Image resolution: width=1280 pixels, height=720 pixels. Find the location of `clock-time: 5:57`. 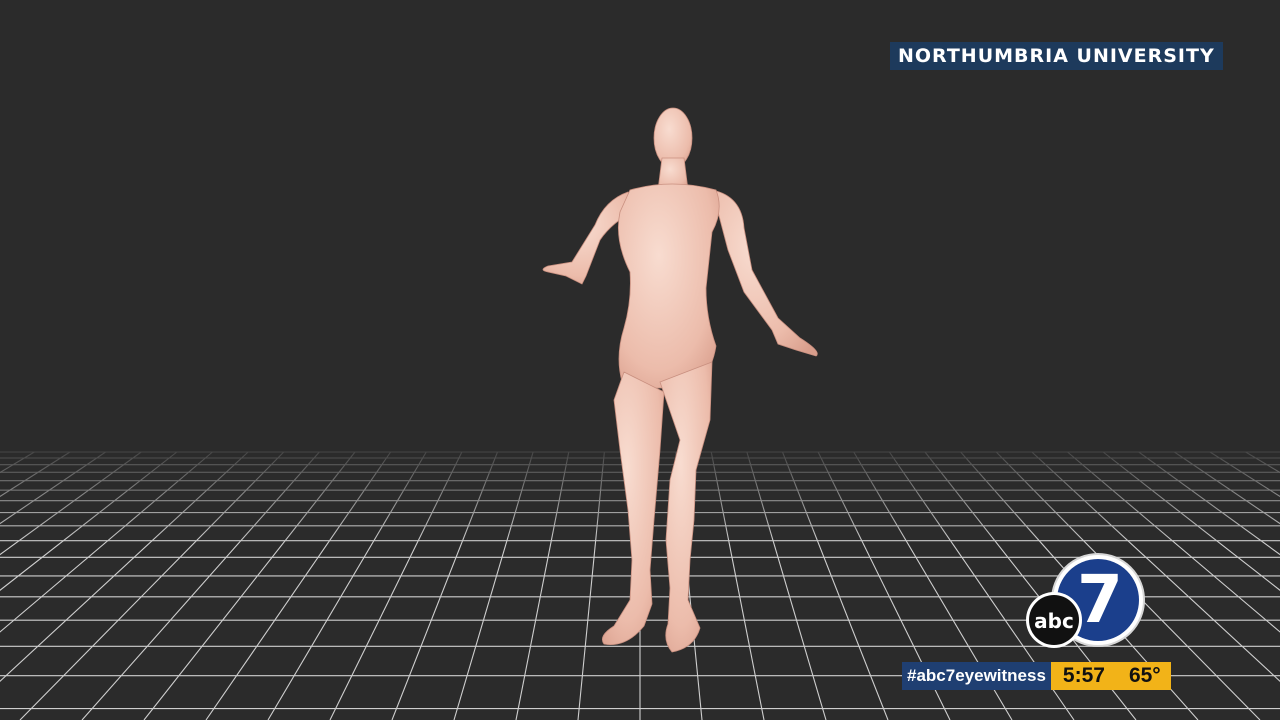

clock-time: 5:57 is located at coordinates (1083, 675).